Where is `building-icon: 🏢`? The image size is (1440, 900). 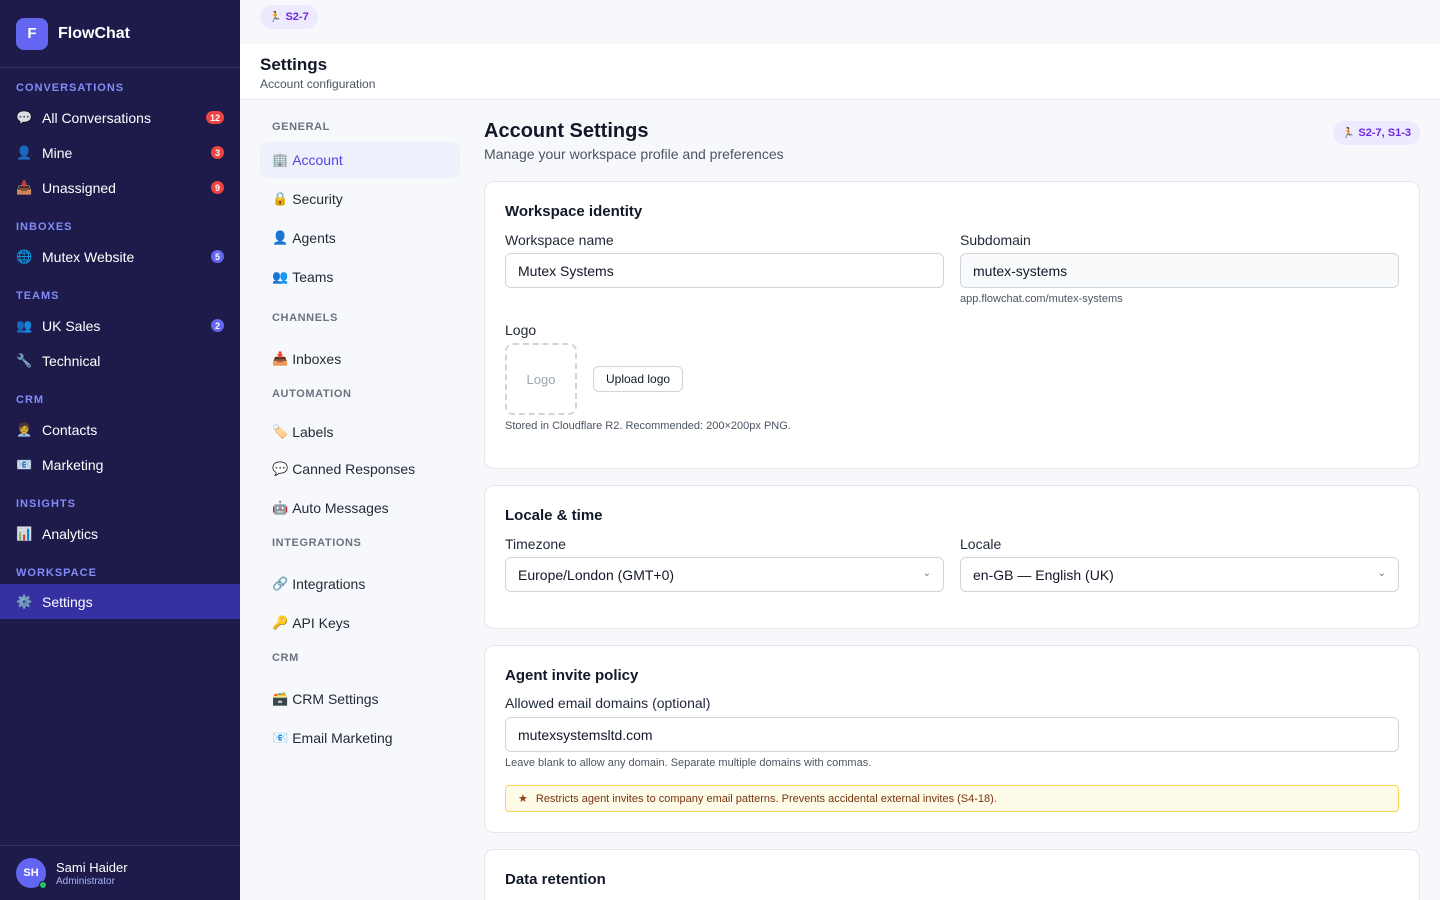 building-icon: 🏢 is located at coordinates (280, 159).